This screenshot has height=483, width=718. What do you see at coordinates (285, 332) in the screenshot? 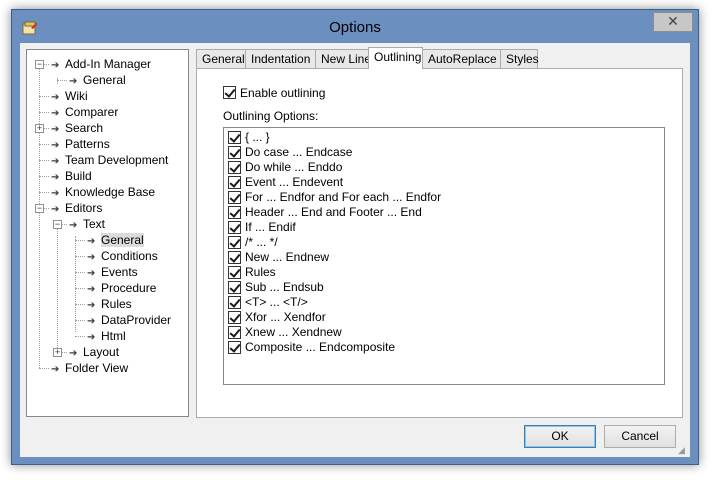
I see `outlining-option: Xnew ... Xendnew` at bounding box center [285, 332].